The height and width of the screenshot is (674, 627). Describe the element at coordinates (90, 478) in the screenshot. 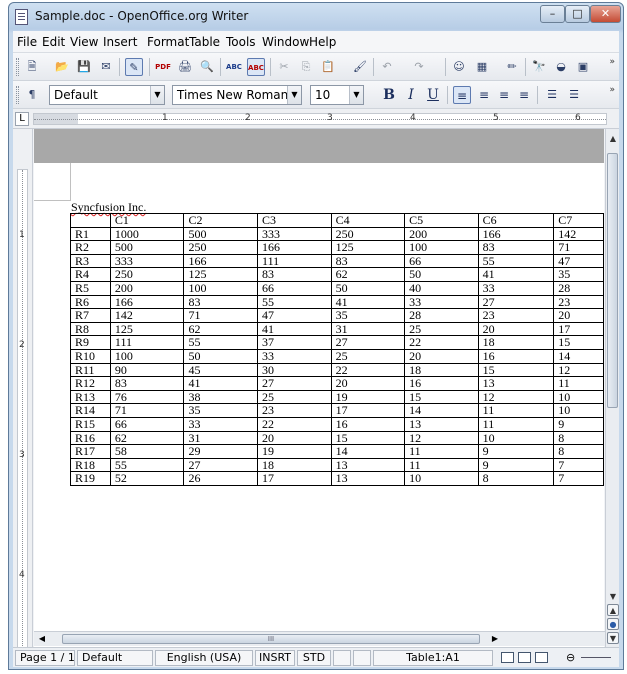

I see `table-cell: R19` at that location.